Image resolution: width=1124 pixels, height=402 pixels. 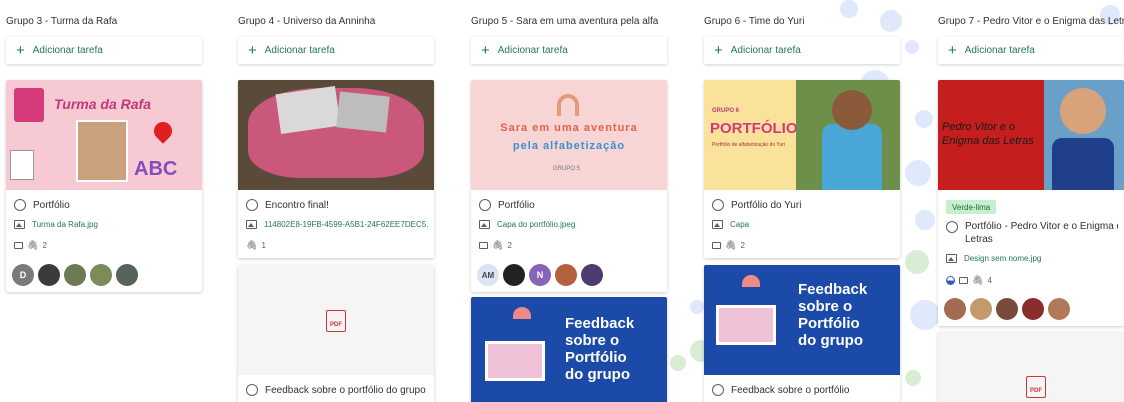 What do you see at coordinates (1032, 280) in the screenshot?
I see `task-meta: 🖇 4` at bounding box center [1032, 280].